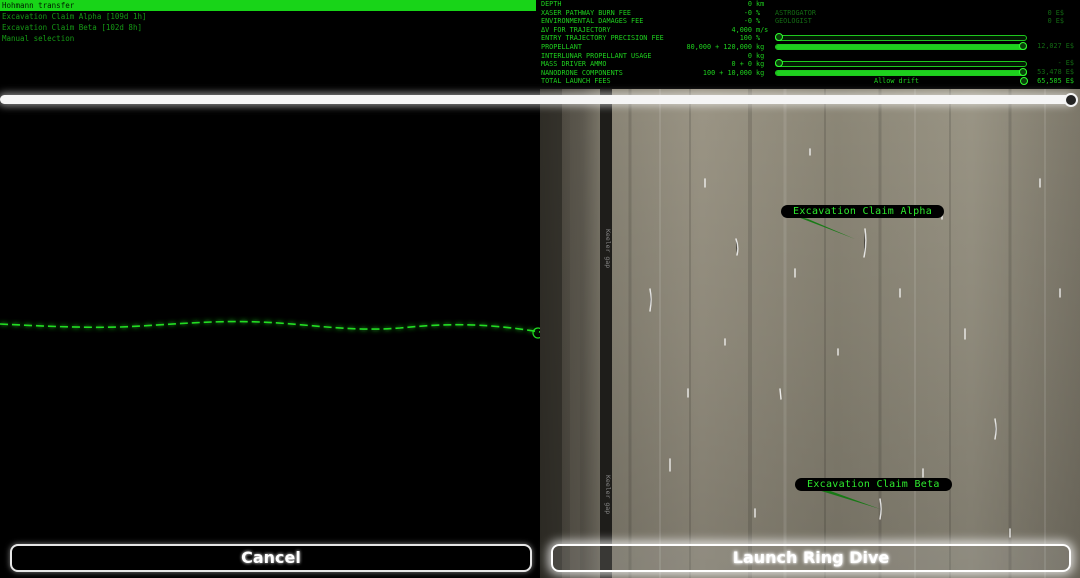 The image size is (1080, 578). What do you see at coordinates (270, 329) in the screenshot?
I see `trajectory-path` at bounding box center [270, 329].